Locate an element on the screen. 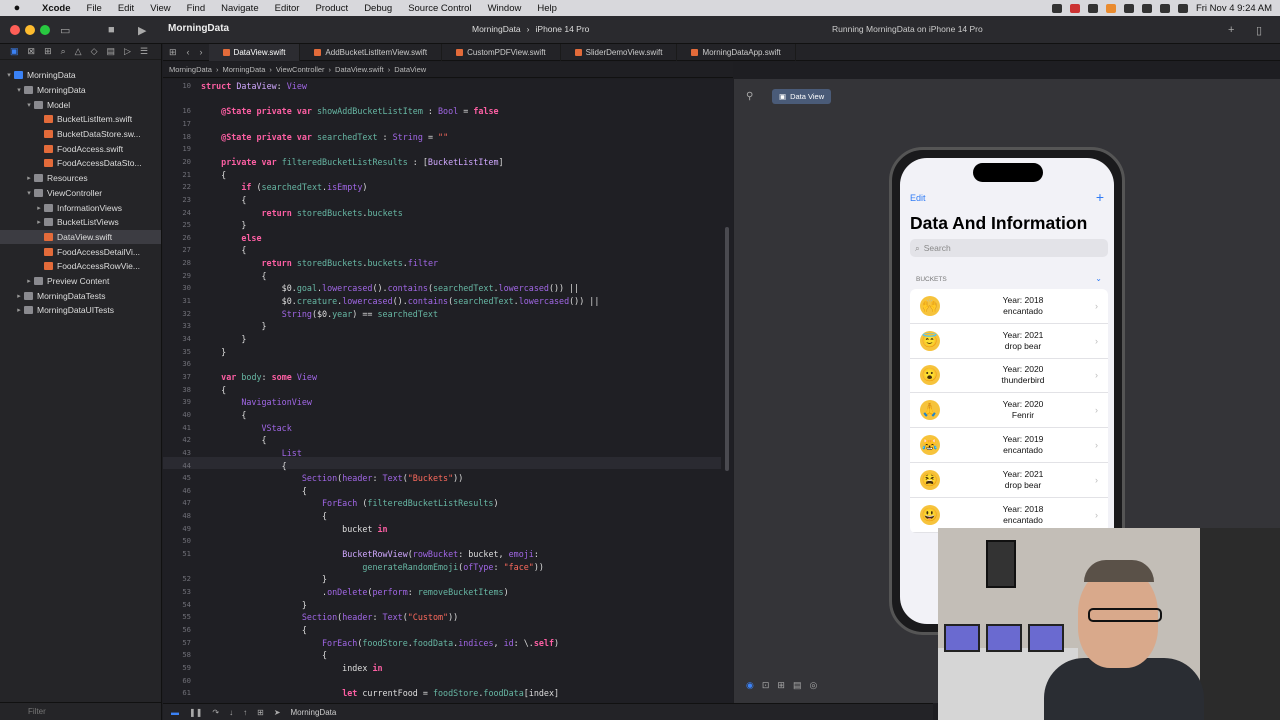 The image size is (1280, 720). code-line: return storedBuckets.buckets is located at coordinates (302, 213).